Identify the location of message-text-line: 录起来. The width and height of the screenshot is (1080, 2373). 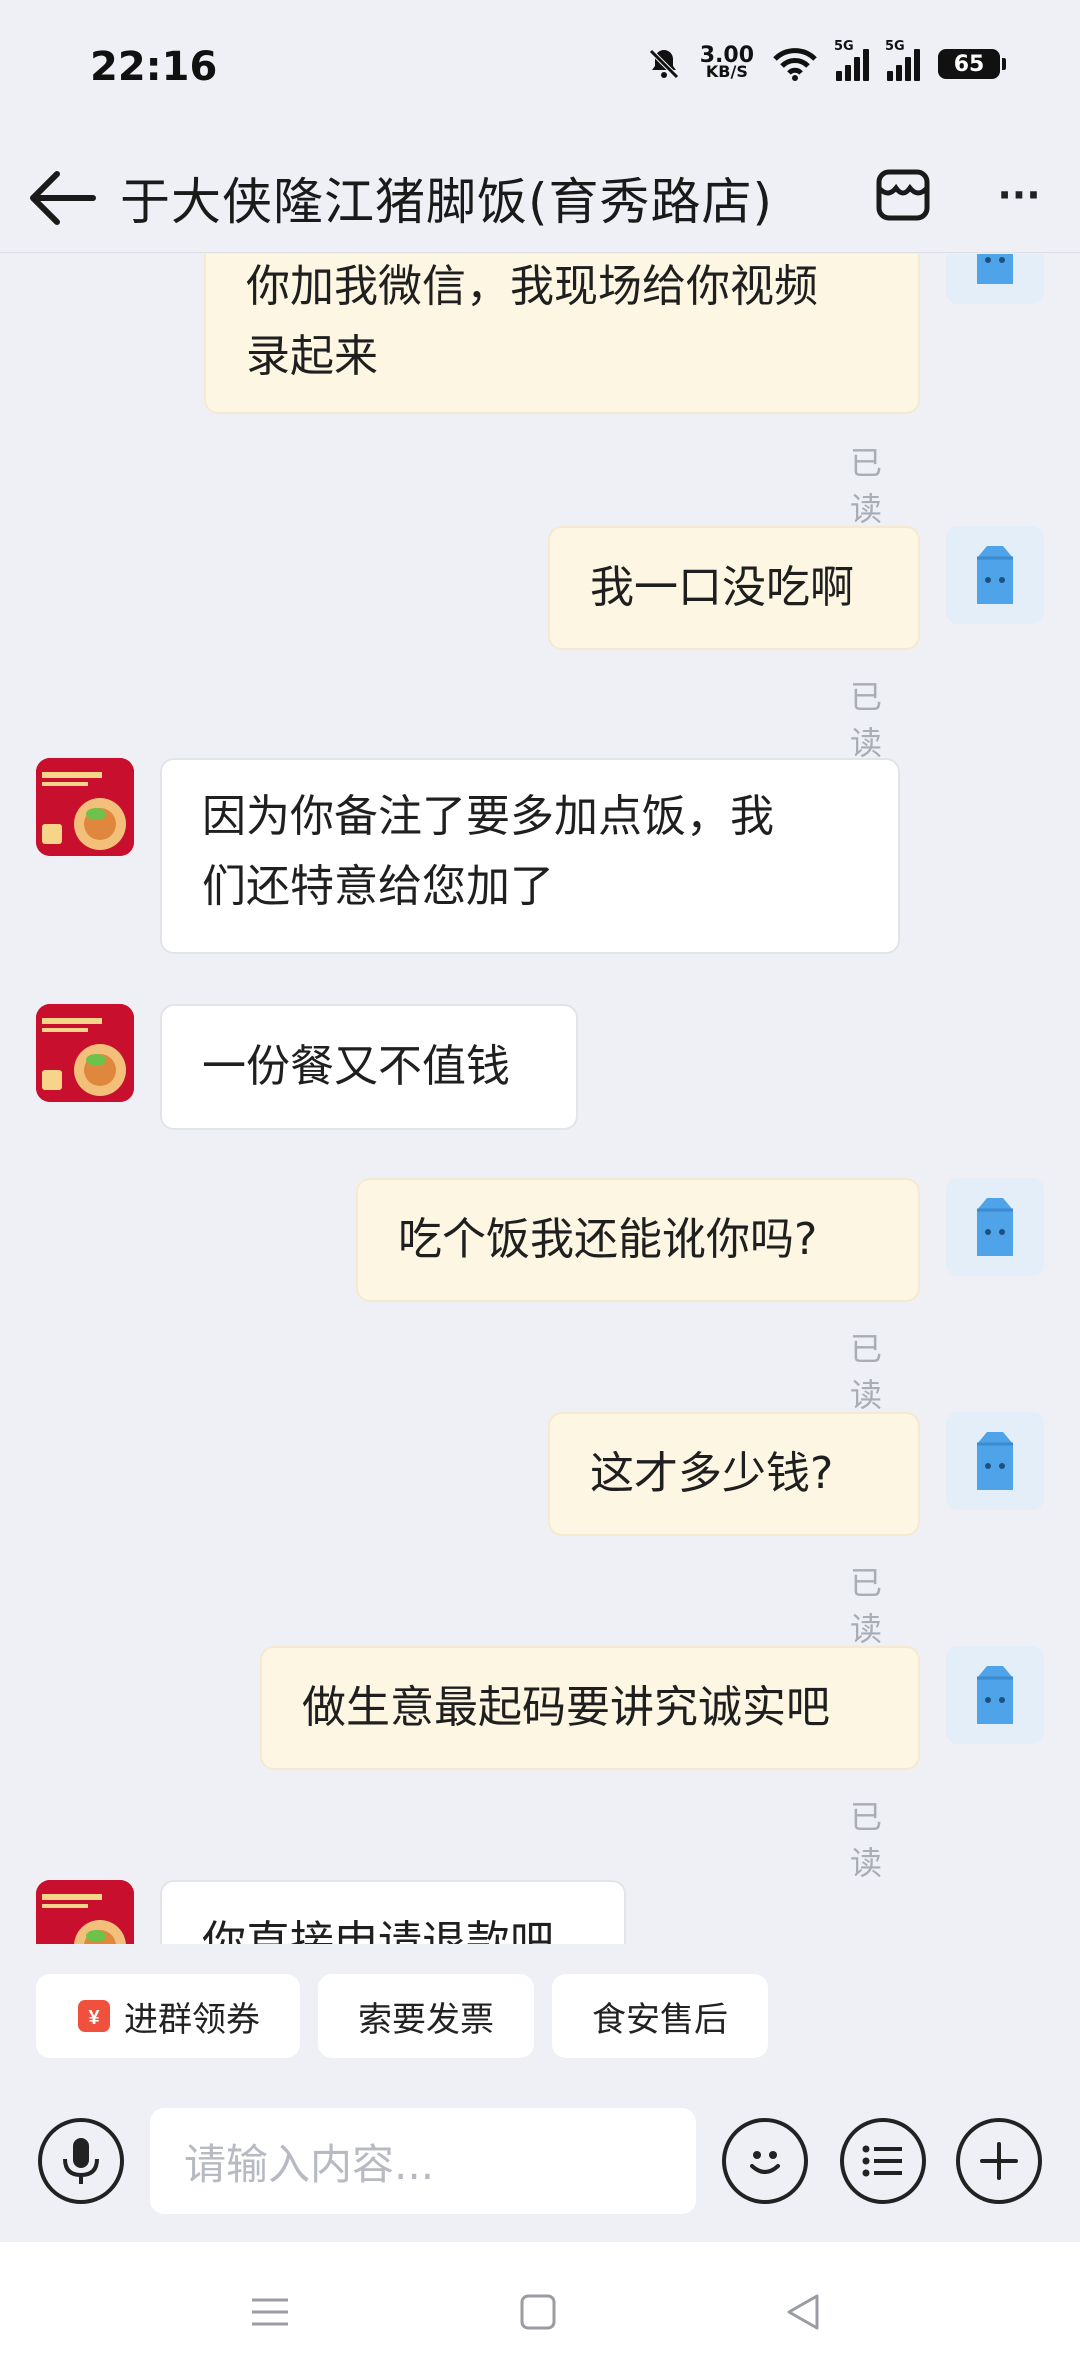
(312, 356).